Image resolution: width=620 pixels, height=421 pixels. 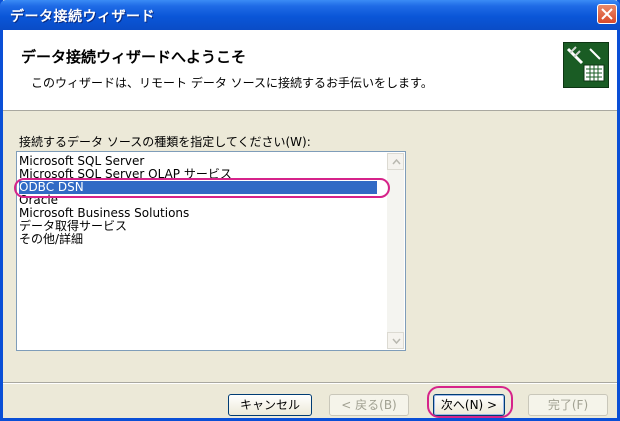 I want to click on close-icon, so click(x=607, y=14).